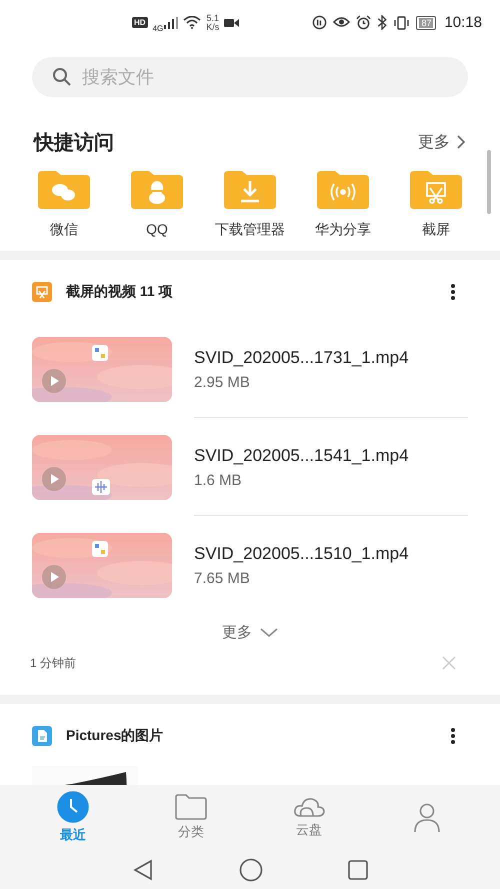 Image resolution: width=500 pixels, height=889 pixels. I want to click on file-size: 2.95 MB, so click(222, 382).